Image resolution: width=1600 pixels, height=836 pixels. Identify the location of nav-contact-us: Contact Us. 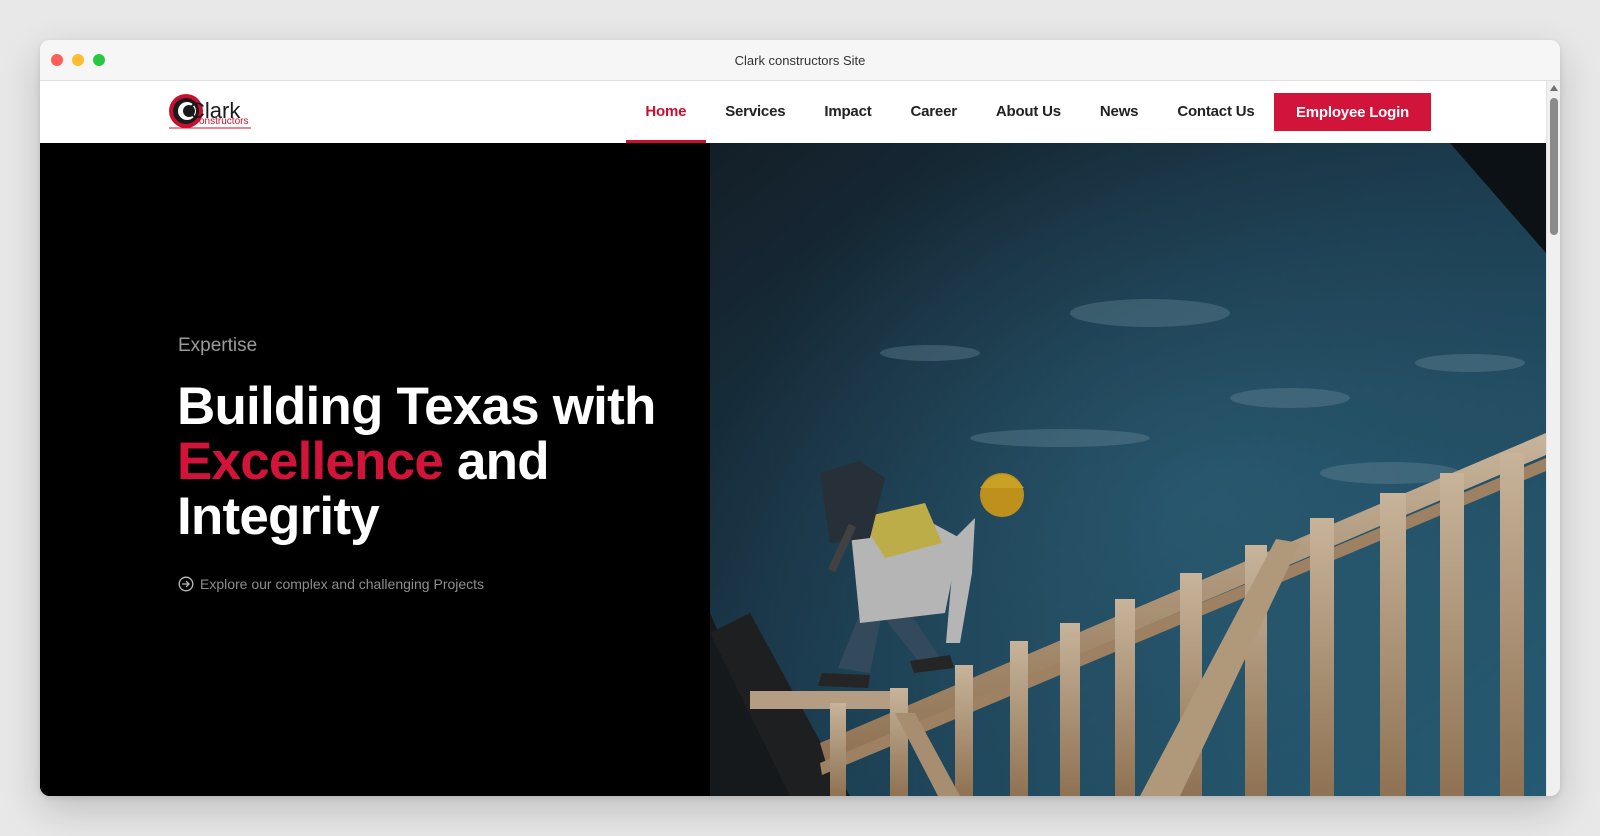
(1216, 112).